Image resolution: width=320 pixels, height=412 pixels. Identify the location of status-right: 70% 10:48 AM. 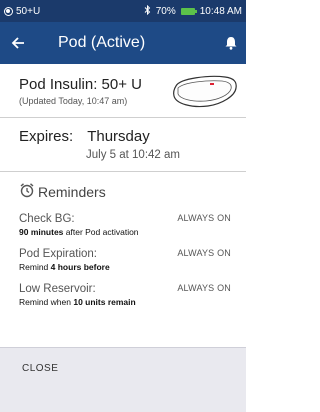
(193, 11).